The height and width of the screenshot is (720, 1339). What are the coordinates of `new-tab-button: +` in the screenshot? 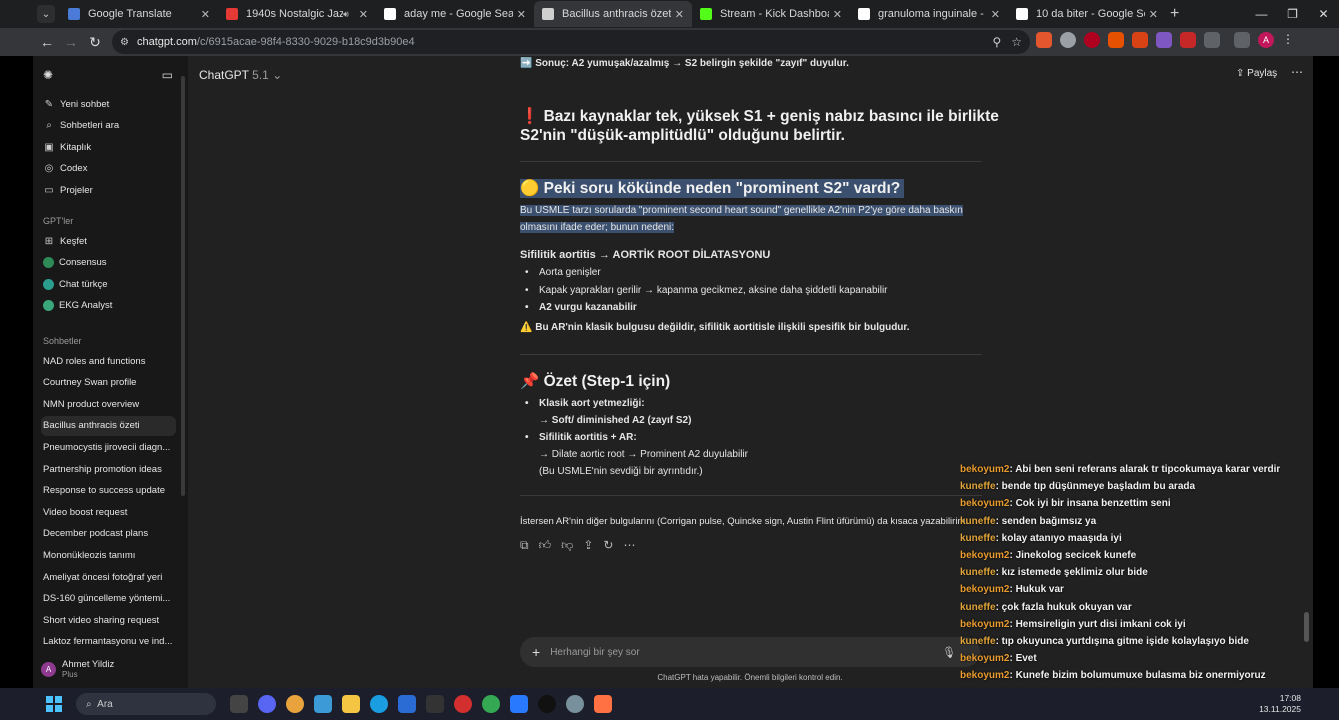 It's located at (1174, 14).